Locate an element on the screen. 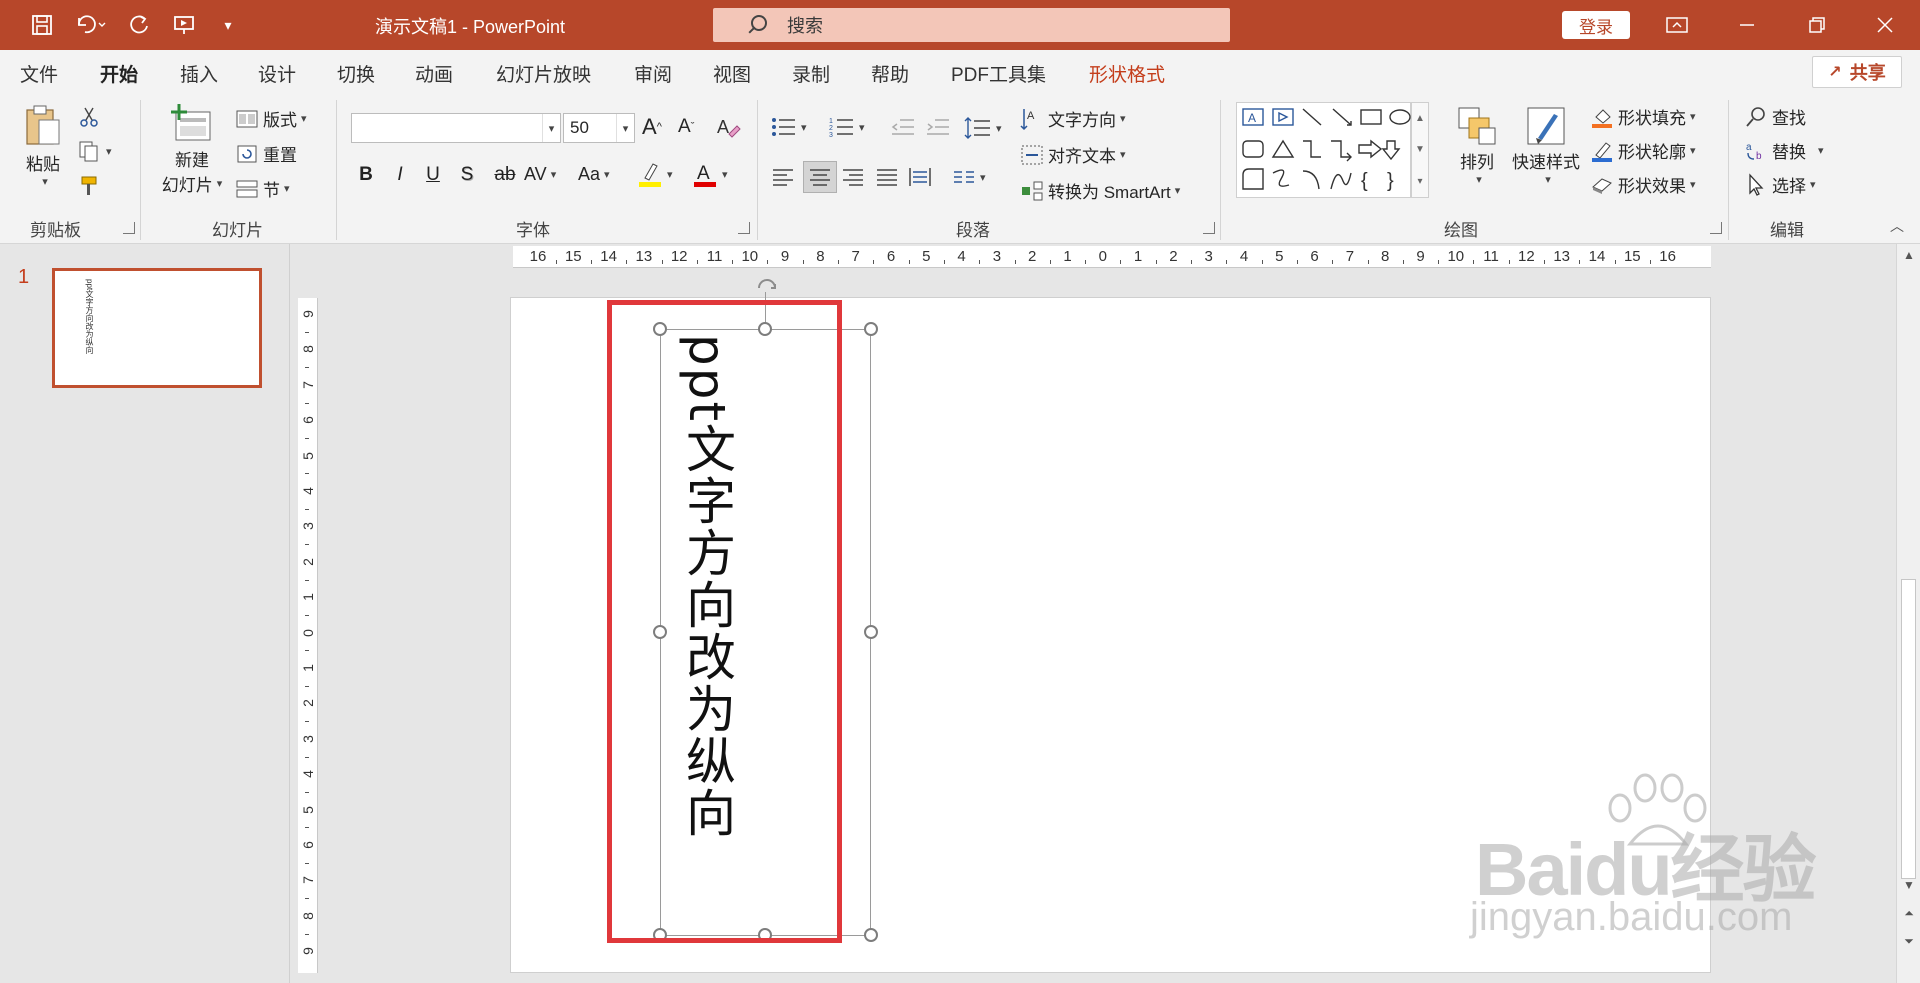  tab-view: 视图 is located at coordinates (732, 73).